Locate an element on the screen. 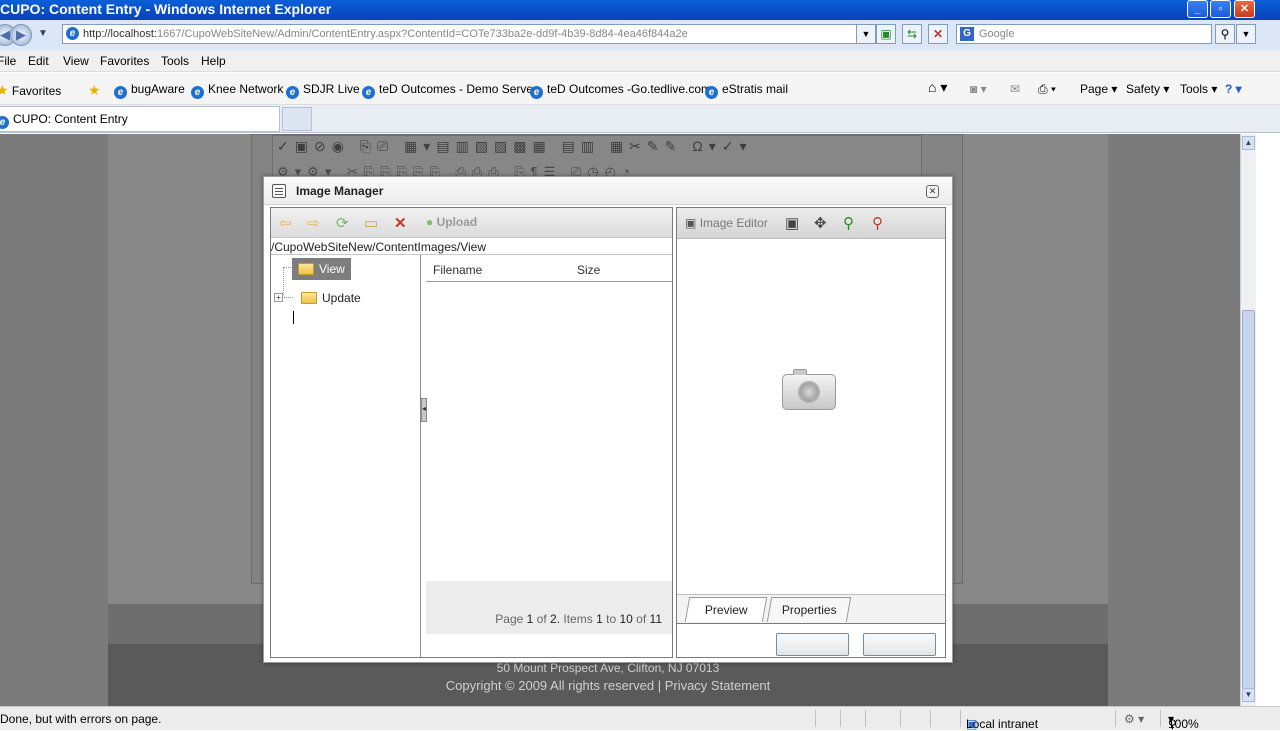  page-scrollbar: ▲ ▼ is located at coordinates (1248, 420).